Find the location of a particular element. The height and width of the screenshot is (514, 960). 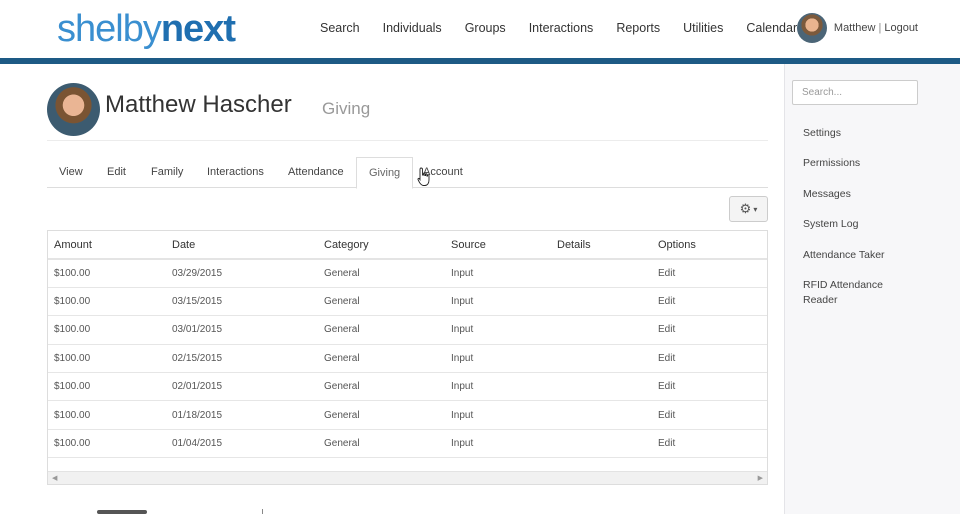

nav-reports: Reports is located at coordinates (638, 28).